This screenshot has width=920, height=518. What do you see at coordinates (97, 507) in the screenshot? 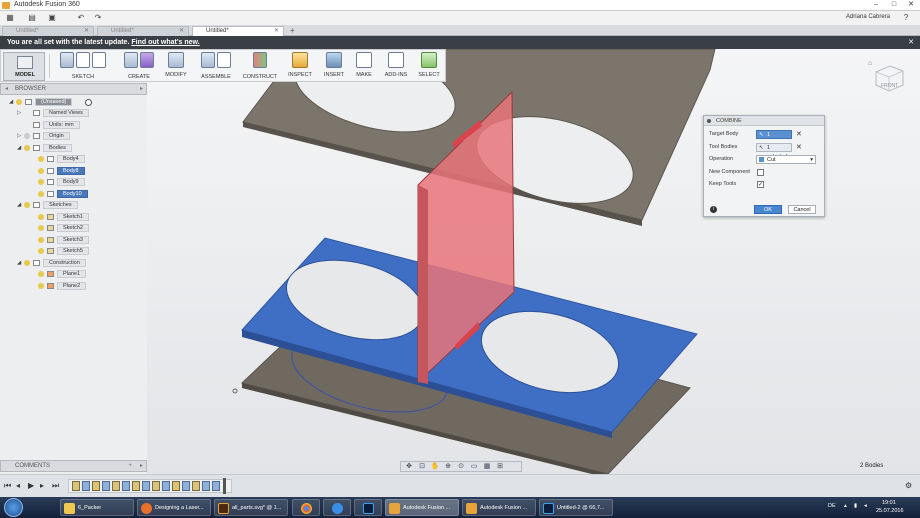
I see `taskbar-explorer: 6_Packer` at bounding box center [97, 507].